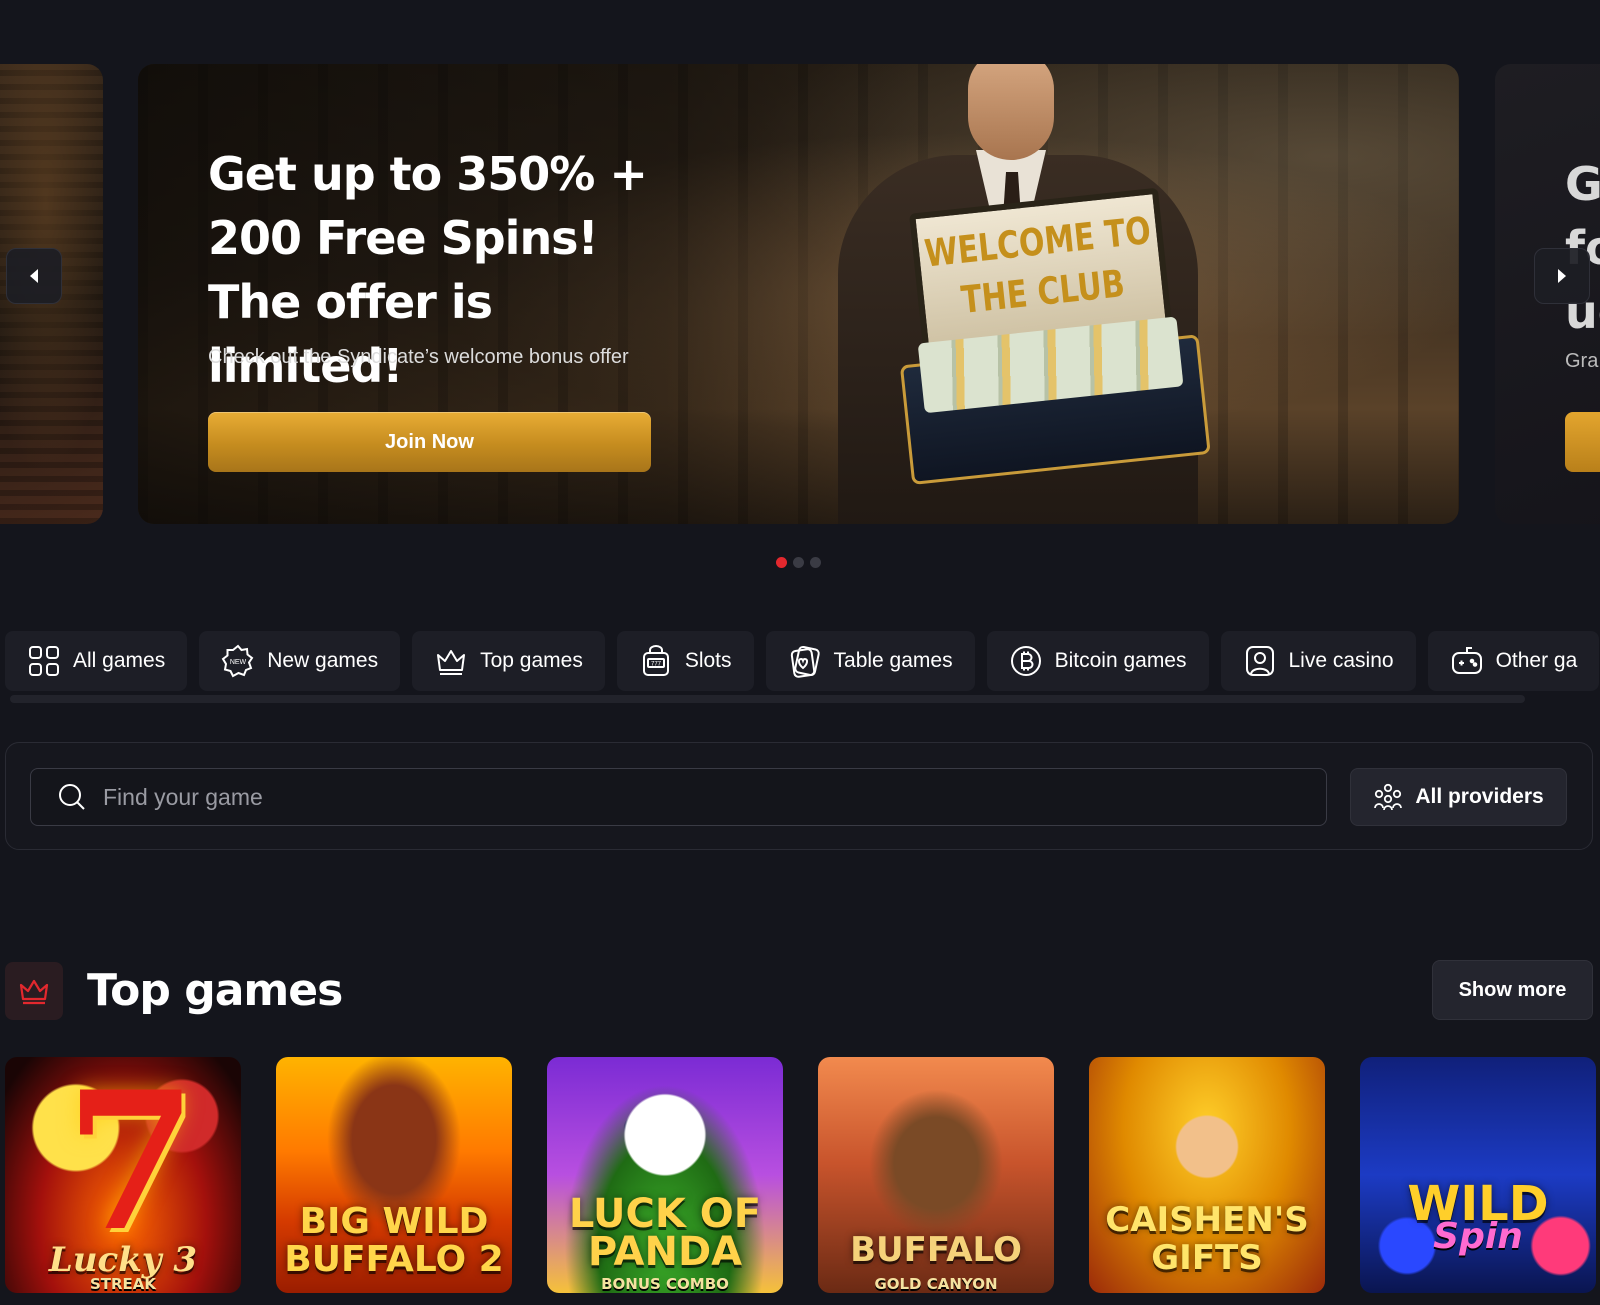 Image resolution: width=1600 pixels, height=1305 pixels. I want to click on briefcase-text: WELCOME TO THE CLUB, so click(1037, 266).